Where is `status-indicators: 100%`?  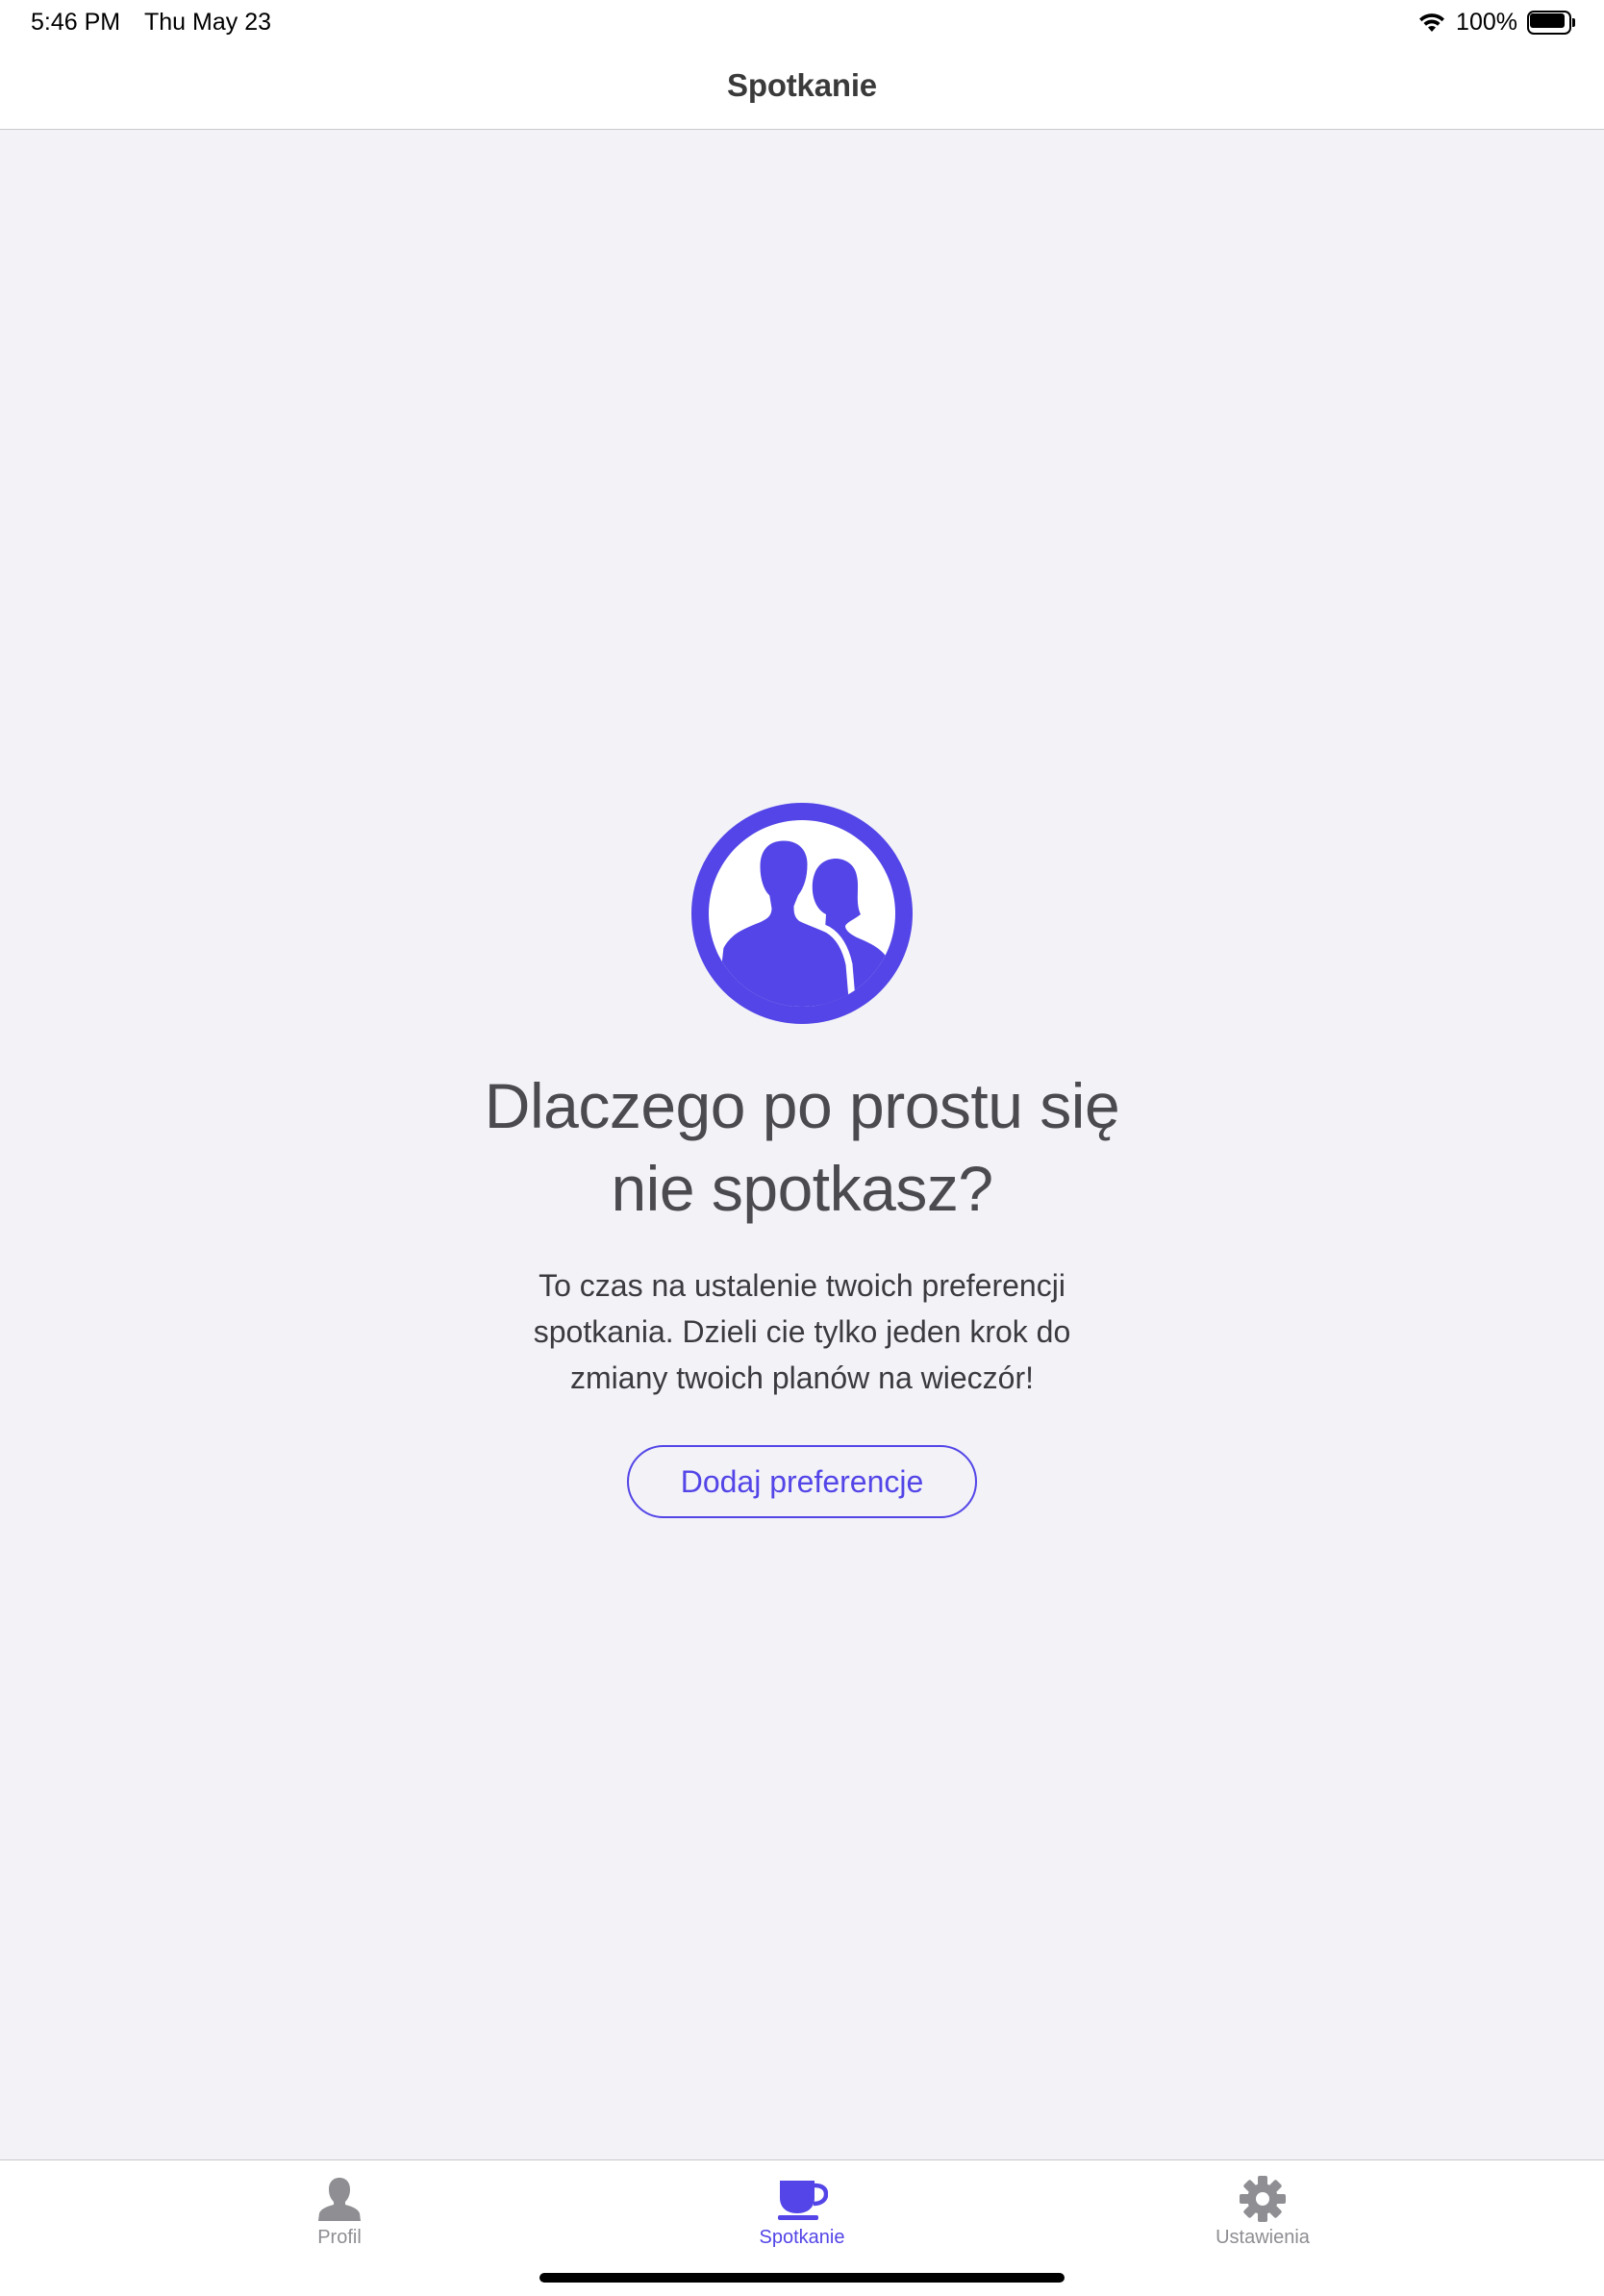 status-indicators: 100% is located at coordinates (1496, 22).